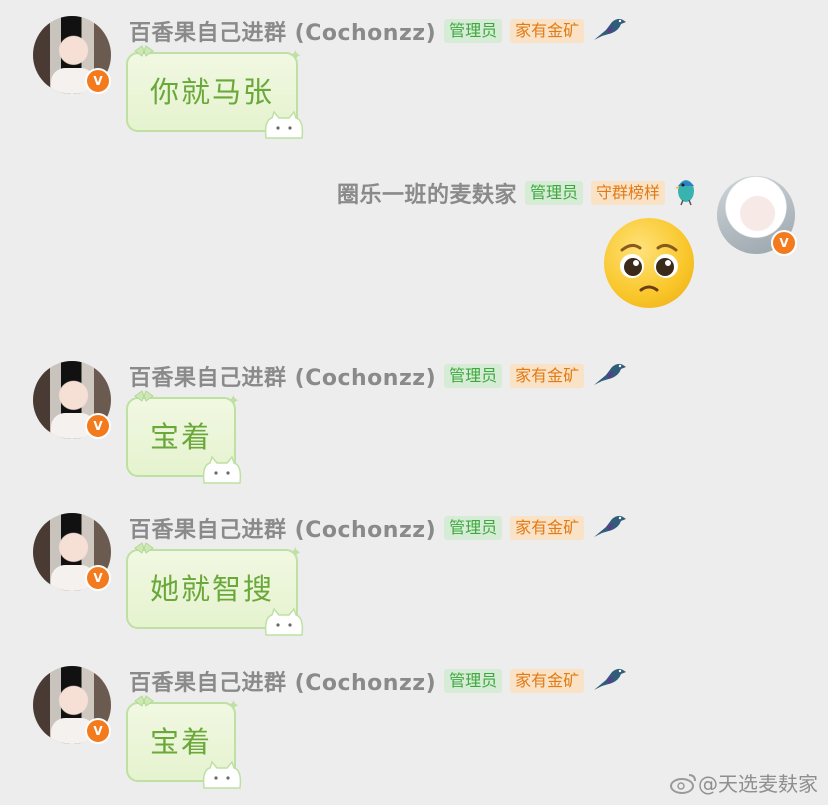 The height and width of the screenshot is (805, 828). I want to click on sender-name: 圈乐一班的麦麸家, so click(427, 193).